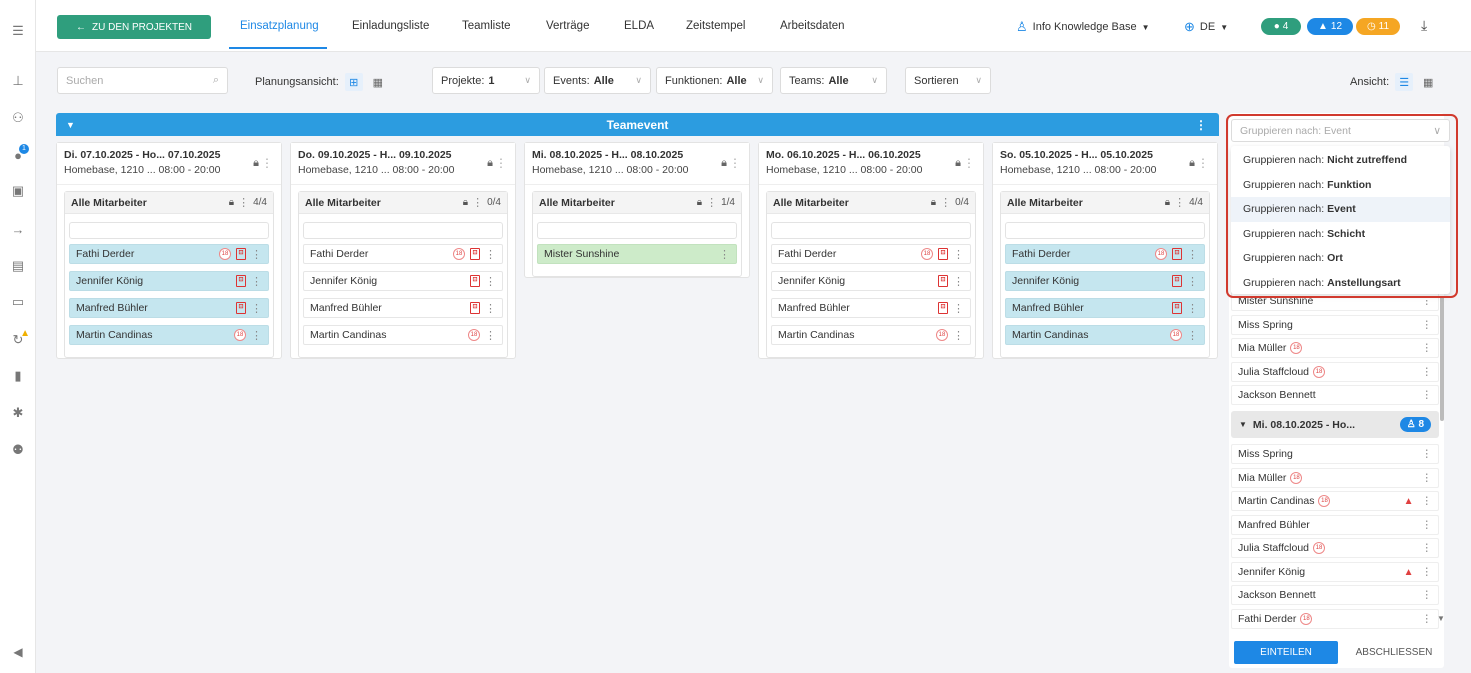  Describe the element at coordinates (1335, 618) in the screenshot. I see `available-employee: Fathi Derder 18 ⋮` at that location.